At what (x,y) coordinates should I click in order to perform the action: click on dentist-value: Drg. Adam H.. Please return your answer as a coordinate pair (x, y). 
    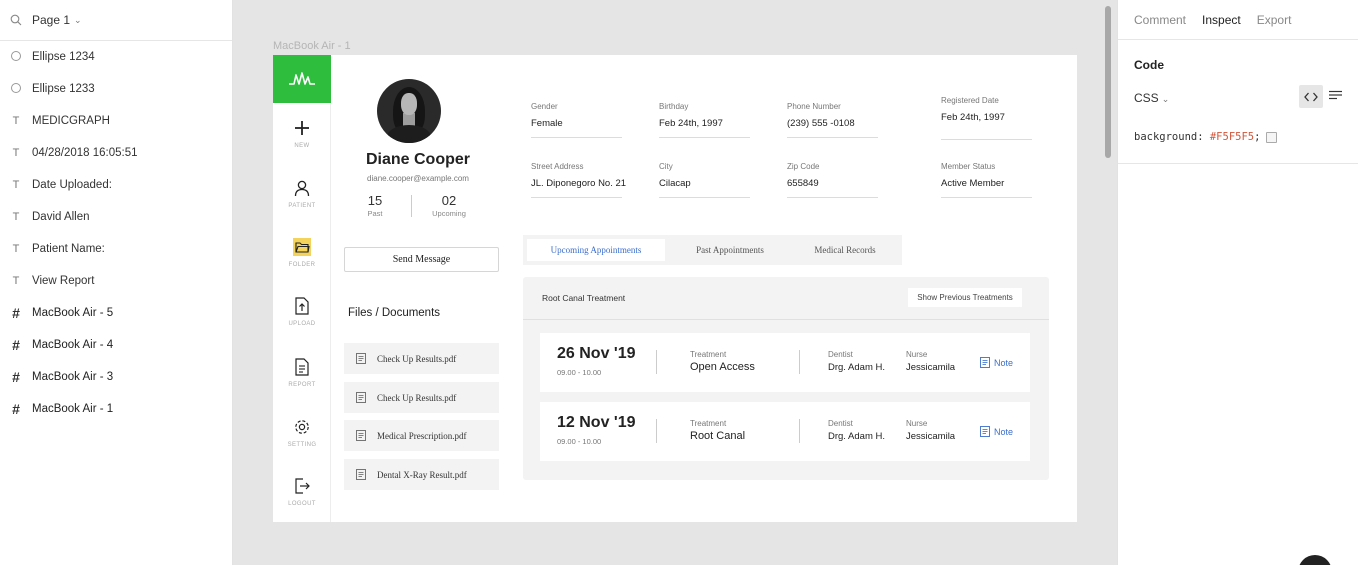
    Looking at the image, I should click on (857, 436).